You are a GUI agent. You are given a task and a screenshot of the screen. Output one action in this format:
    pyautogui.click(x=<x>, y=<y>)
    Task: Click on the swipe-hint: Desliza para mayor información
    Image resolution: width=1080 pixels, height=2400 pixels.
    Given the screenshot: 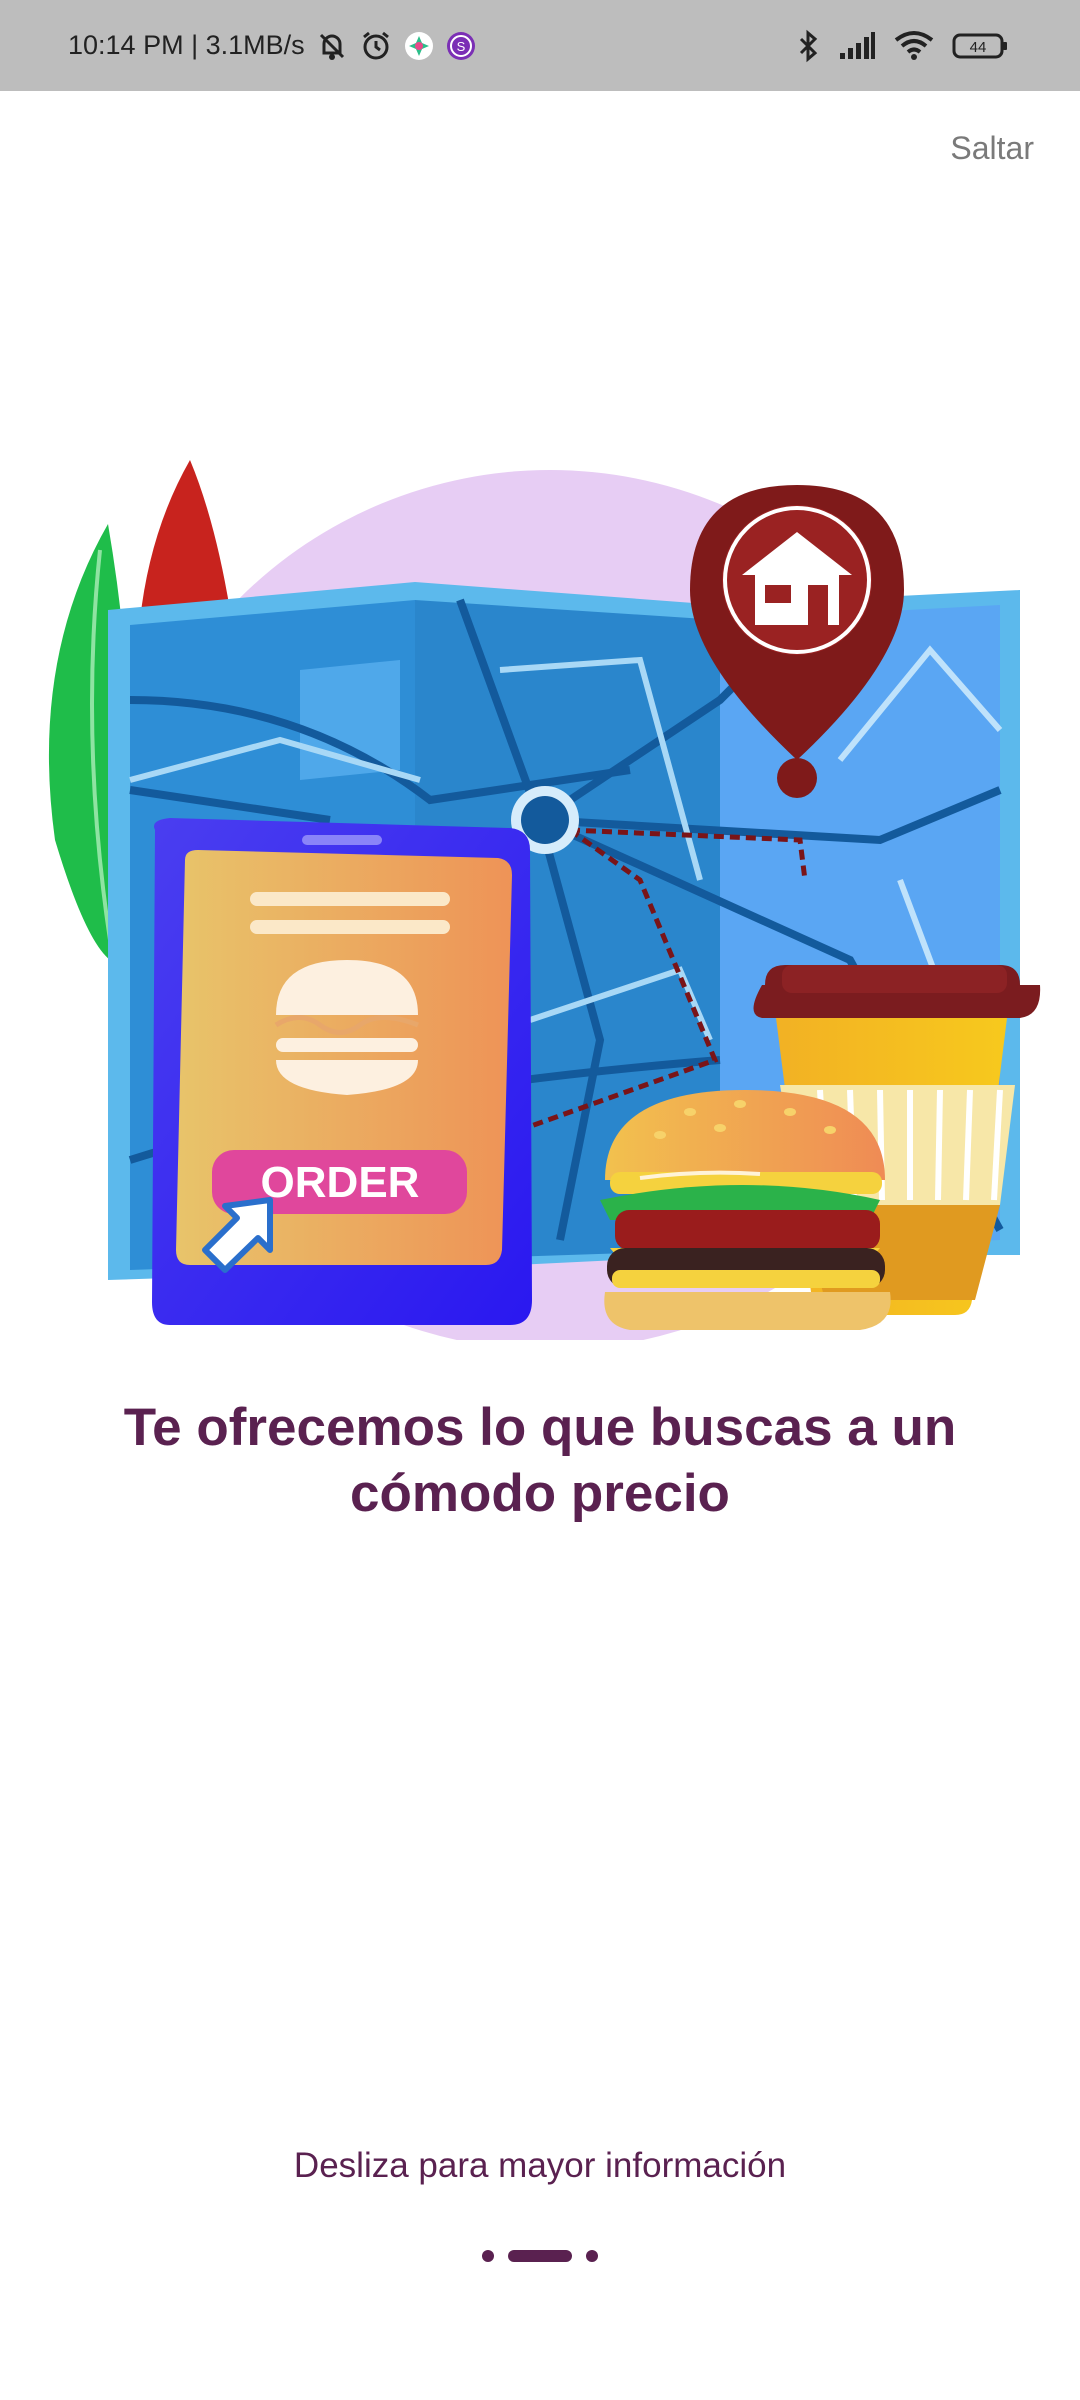 What is the action you would take?
    pyautogui.click(x=540, y=2165)
    